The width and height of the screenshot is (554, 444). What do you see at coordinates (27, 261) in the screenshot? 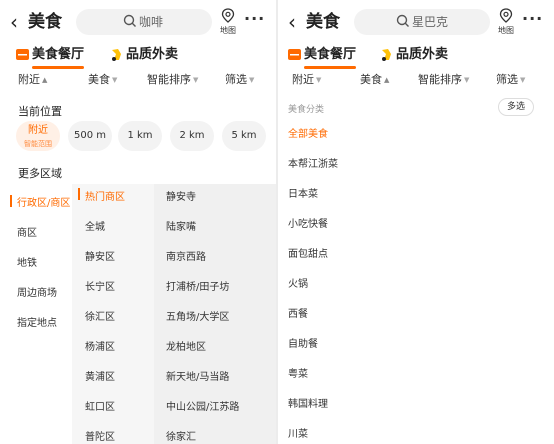
I see `area-type-item: 地铁` at bounding box center [27, 261].